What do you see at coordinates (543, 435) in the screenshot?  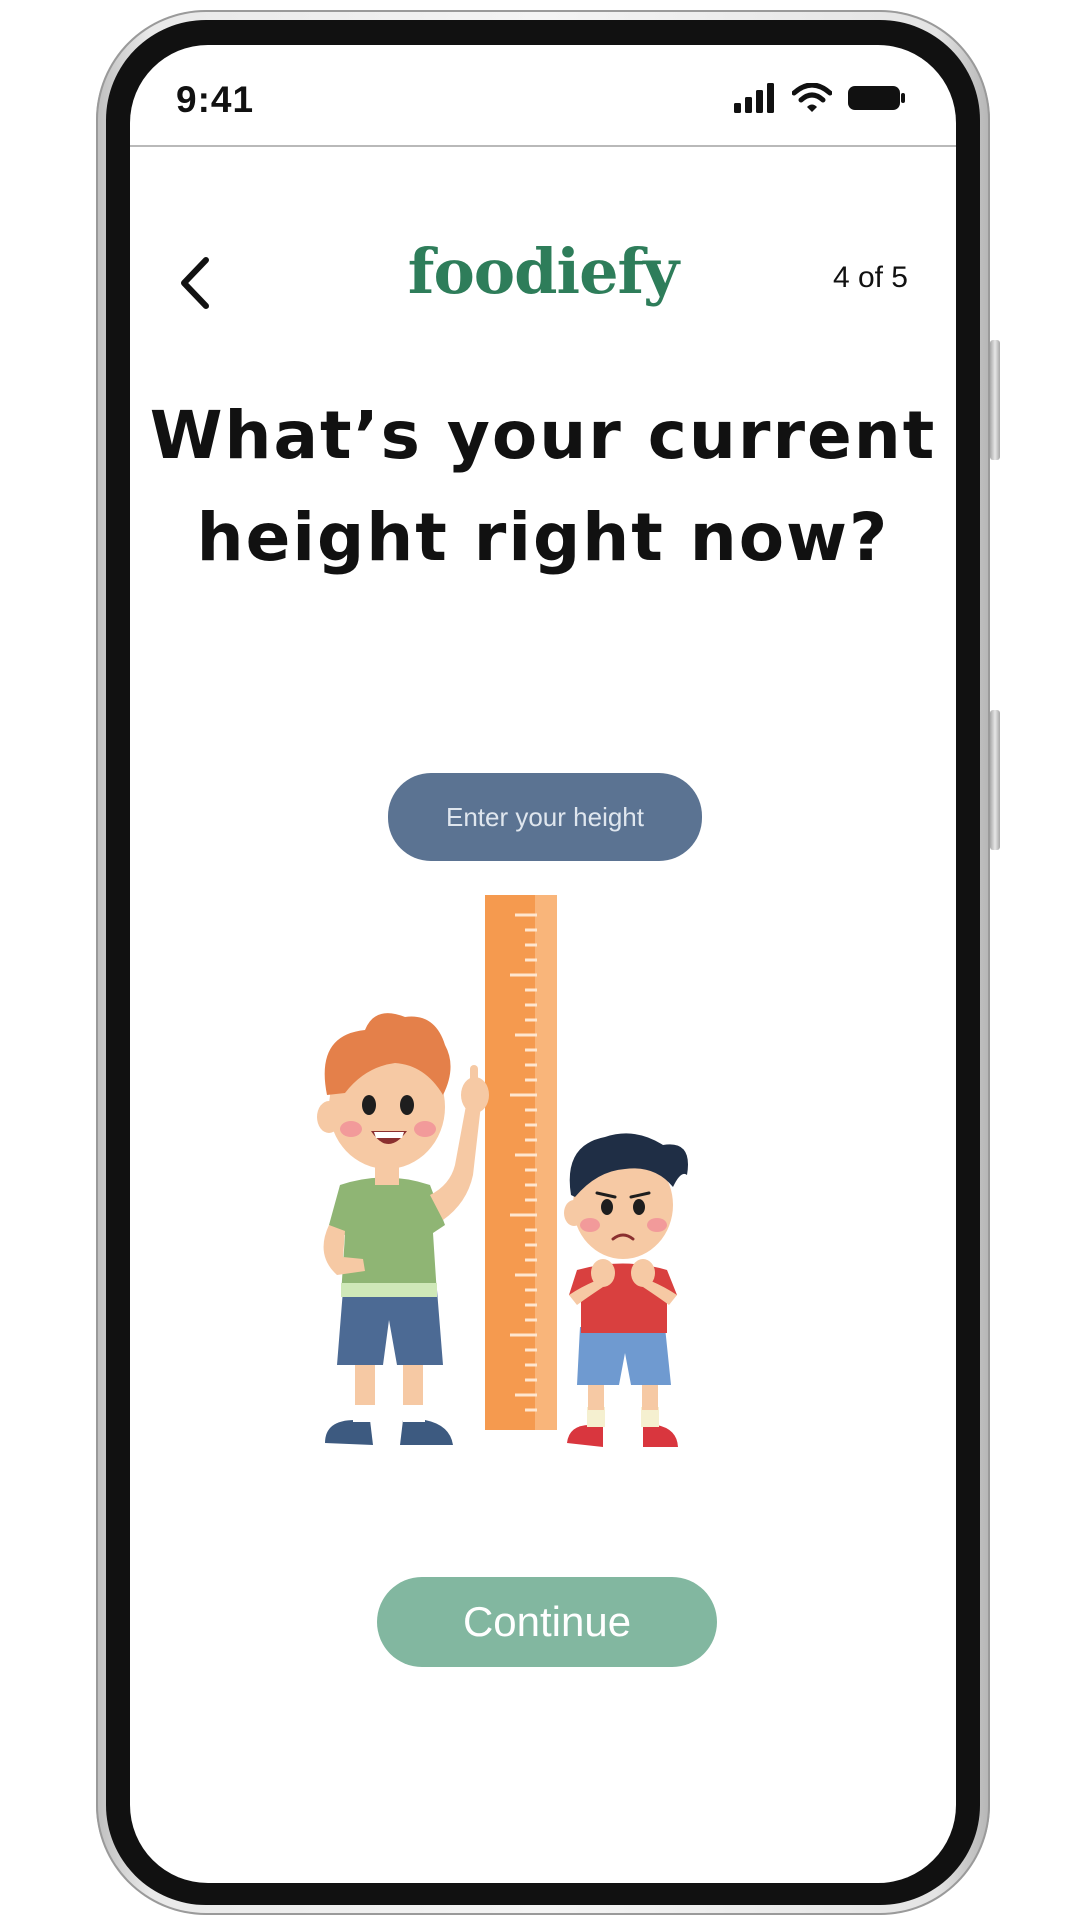 I see `page-title-line-1: What’s your current` at bounding box center [543, 435].